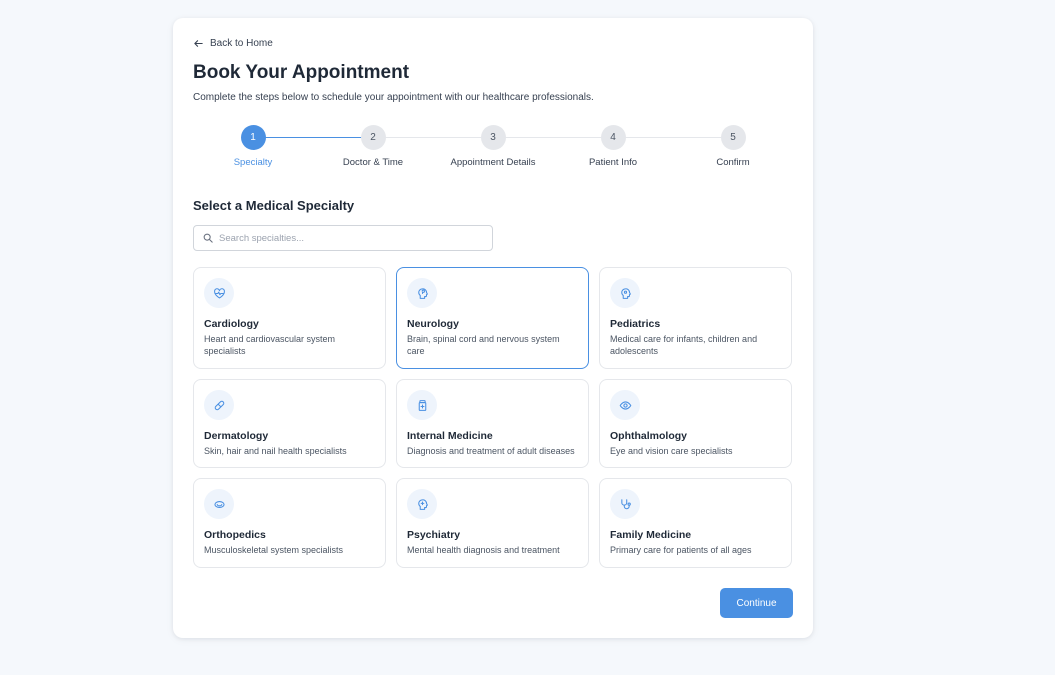 The image size is (1055, 675). What do you see at coordinates (450, 436) in the screenshot?
I see `specialty-name: Internal Medicine` at bounding box center [450, 436].